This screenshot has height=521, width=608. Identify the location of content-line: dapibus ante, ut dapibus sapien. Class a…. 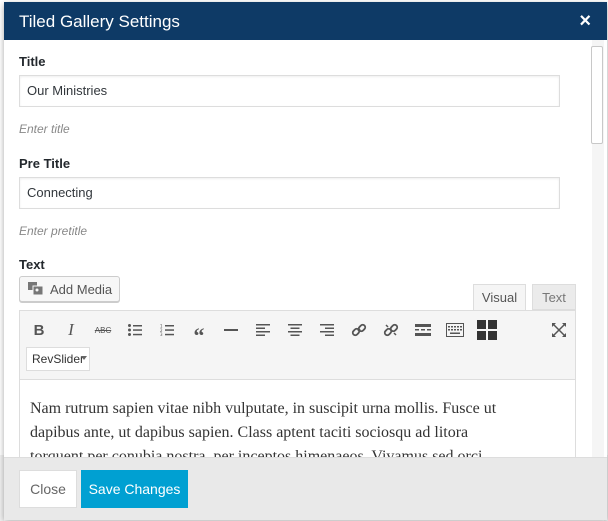
(249, 432).